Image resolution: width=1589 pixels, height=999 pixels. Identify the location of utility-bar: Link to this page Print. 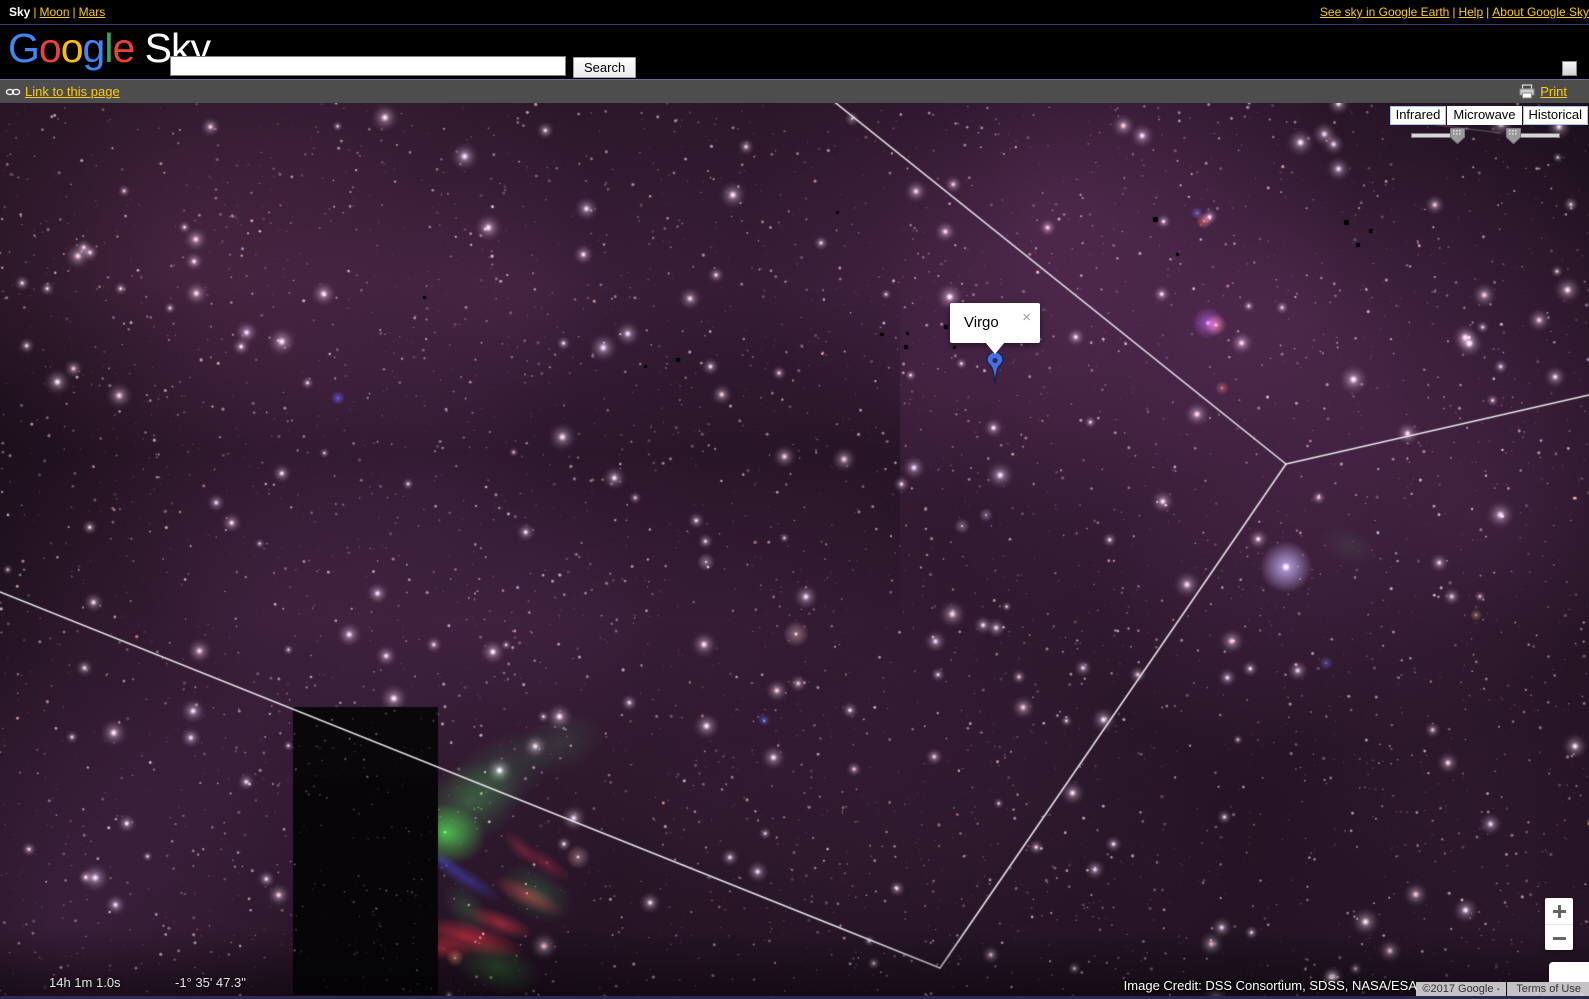
(794, 91).